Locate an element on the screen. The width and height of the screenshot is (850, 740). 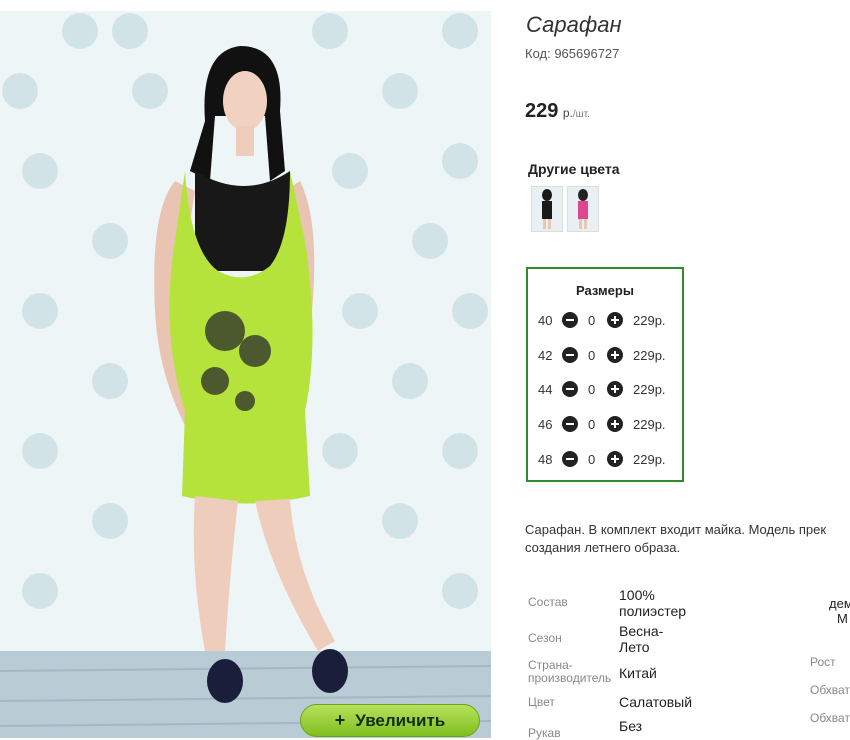
size-row-46: 46 0 229р. is located at coordinates (605, 424).